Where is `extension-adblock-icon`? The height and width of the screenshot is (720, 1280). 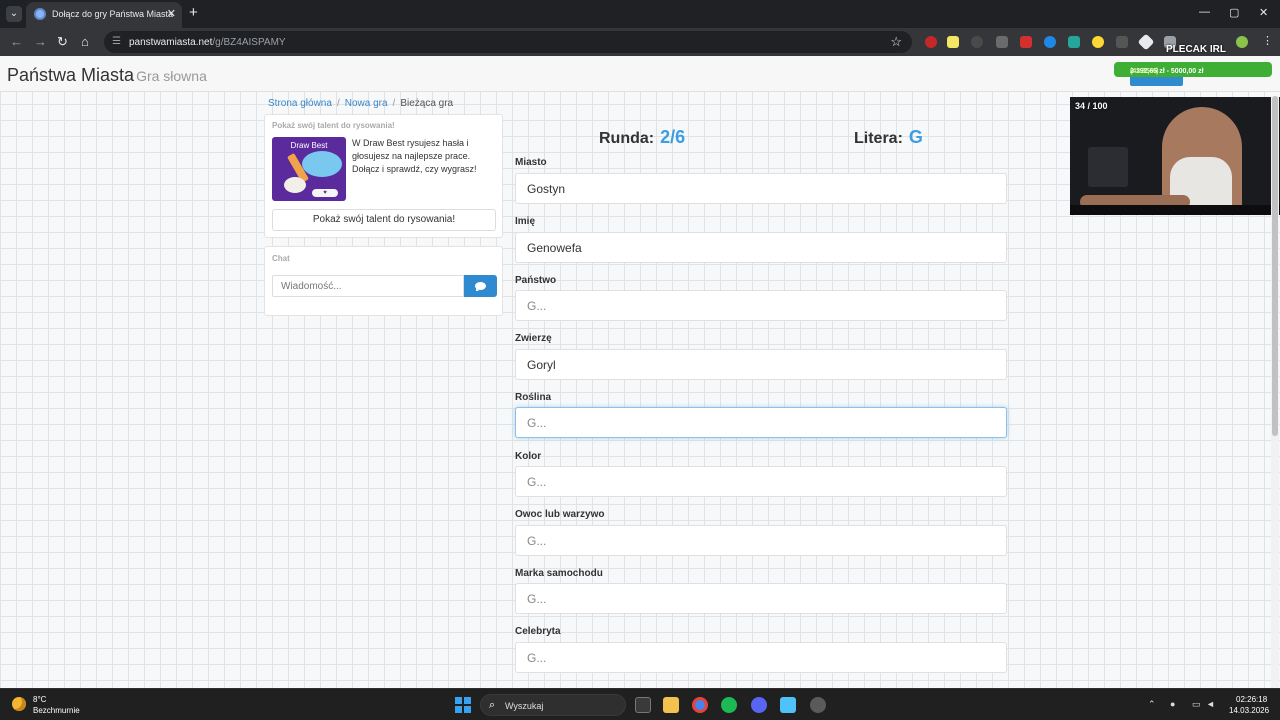 extension-adblock-icon is located at coordinates (931, 42).